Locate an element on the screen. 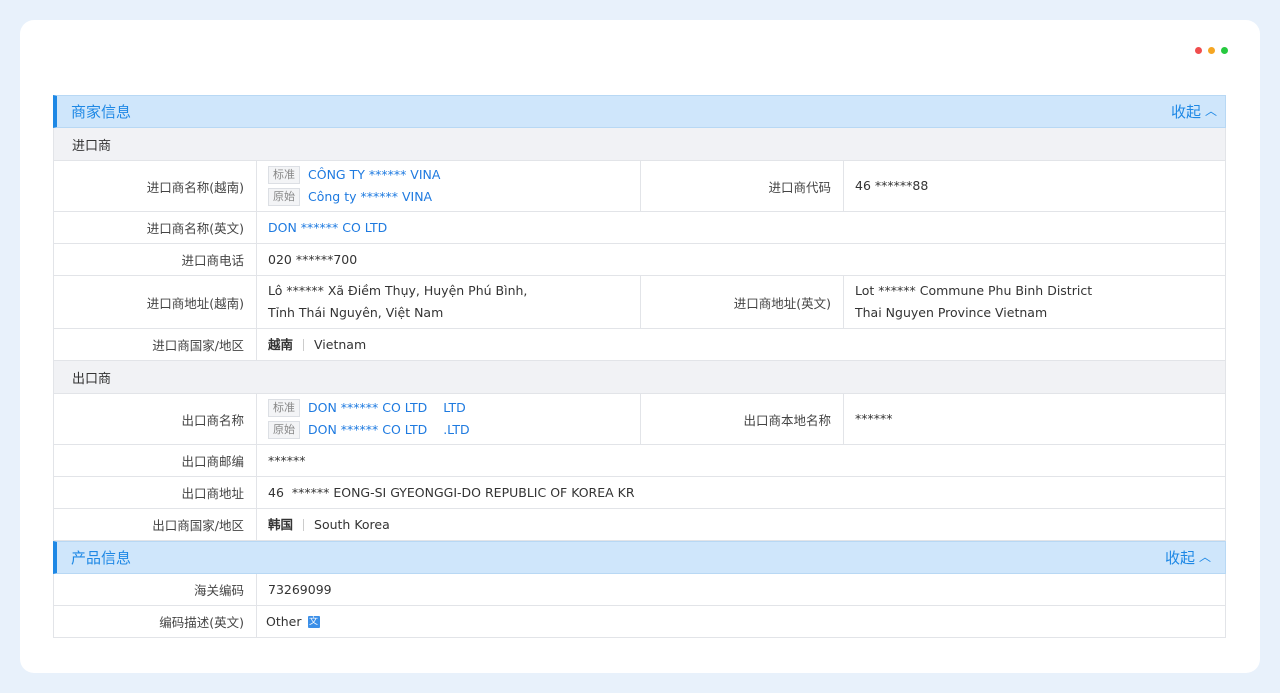 This screenshot has height=693, width=1280. merchant-collapse-button: 收起 ︿ is located at coordinates (1194, 111).